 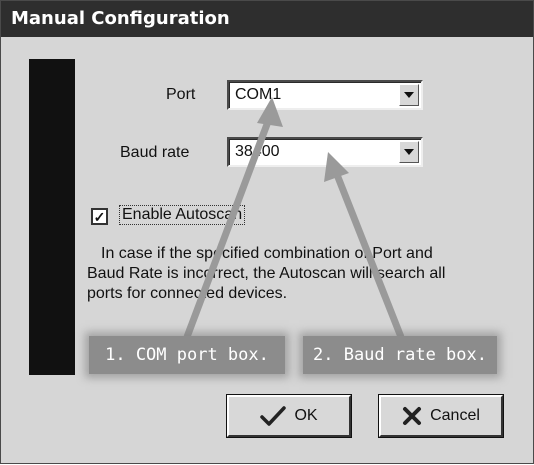 What do you see at coordinates (325, 152) in the screenshot?
I see `baud-rate-combobox: 38400` at bounding box center [325, 152].